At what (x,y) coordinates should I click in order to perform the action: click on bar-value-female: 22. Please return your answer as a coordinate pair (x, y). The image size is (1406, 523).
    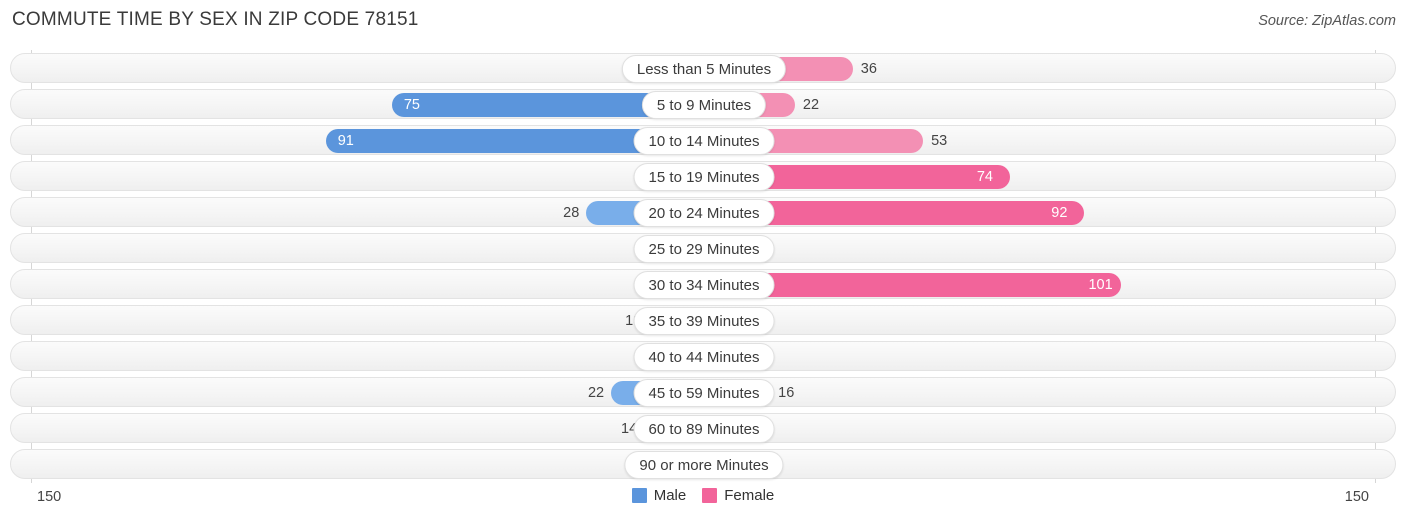
    Looking at the image, I should click on (811, 105).